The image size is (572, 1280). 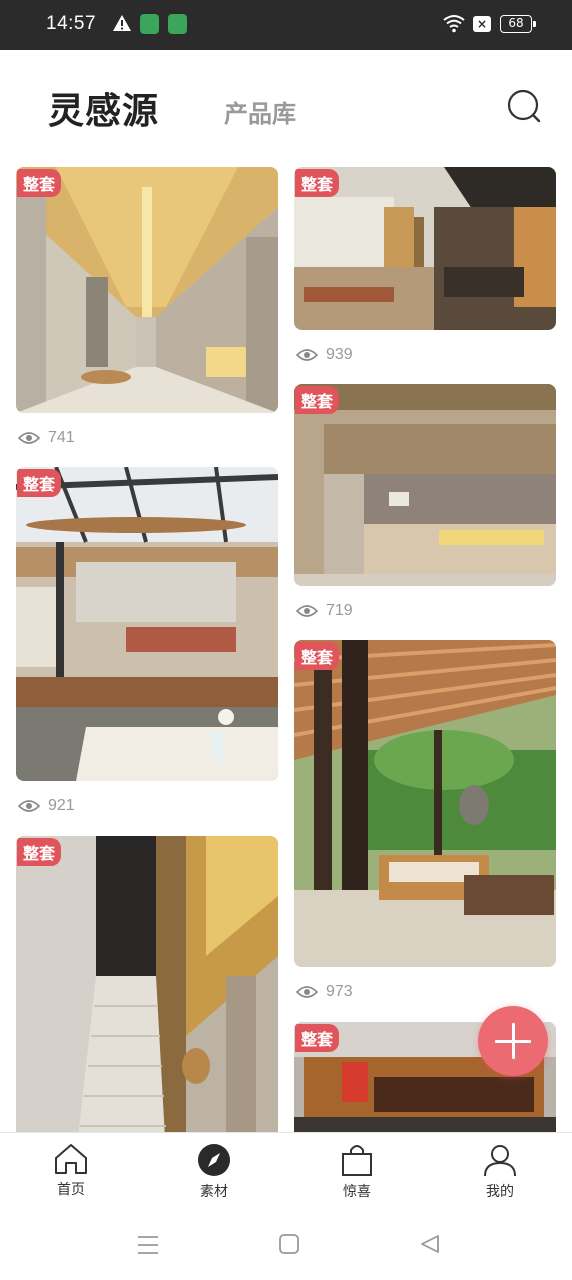 I want to click on view-count-value: 741, so click(x=61, y=437).